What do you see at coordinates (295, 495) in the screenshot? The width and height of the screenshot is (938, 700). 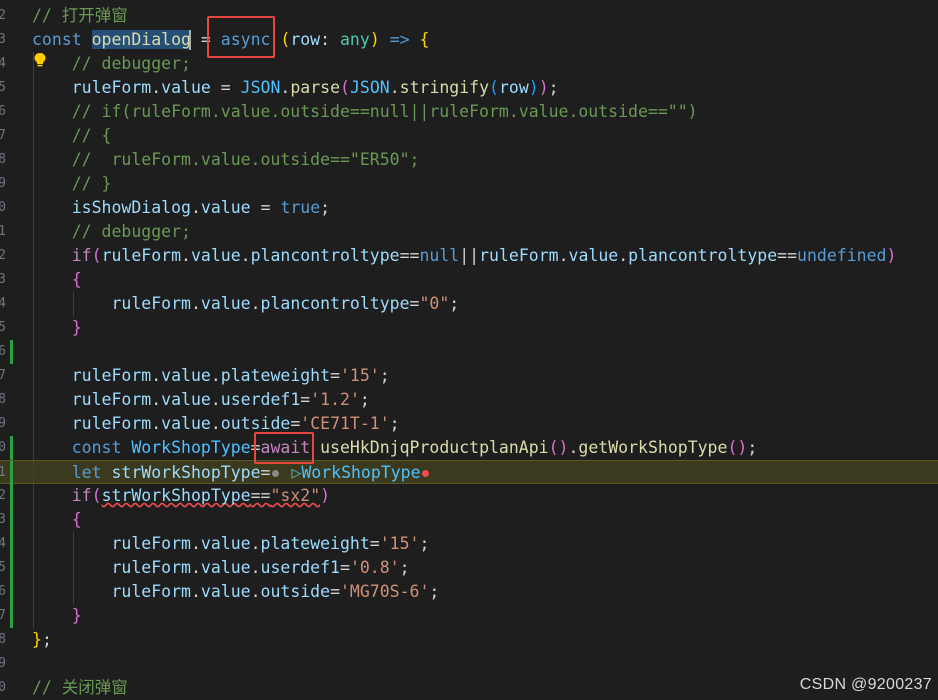 I see `code-token: "sx2"` at bounding box center [295, 495].